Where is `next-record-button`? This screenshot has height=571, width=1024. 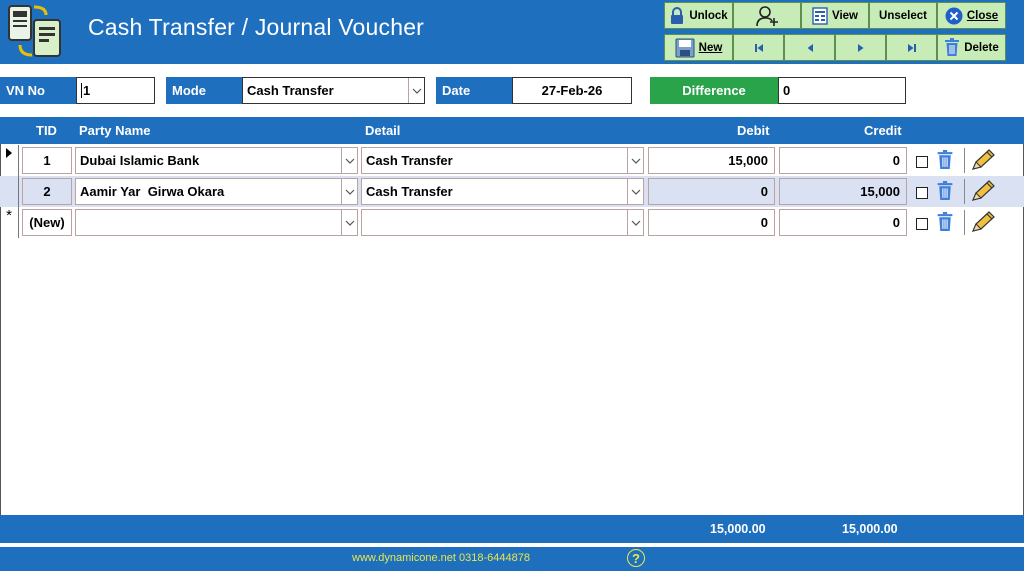 next-record-button is located at coordinates (860, 47).